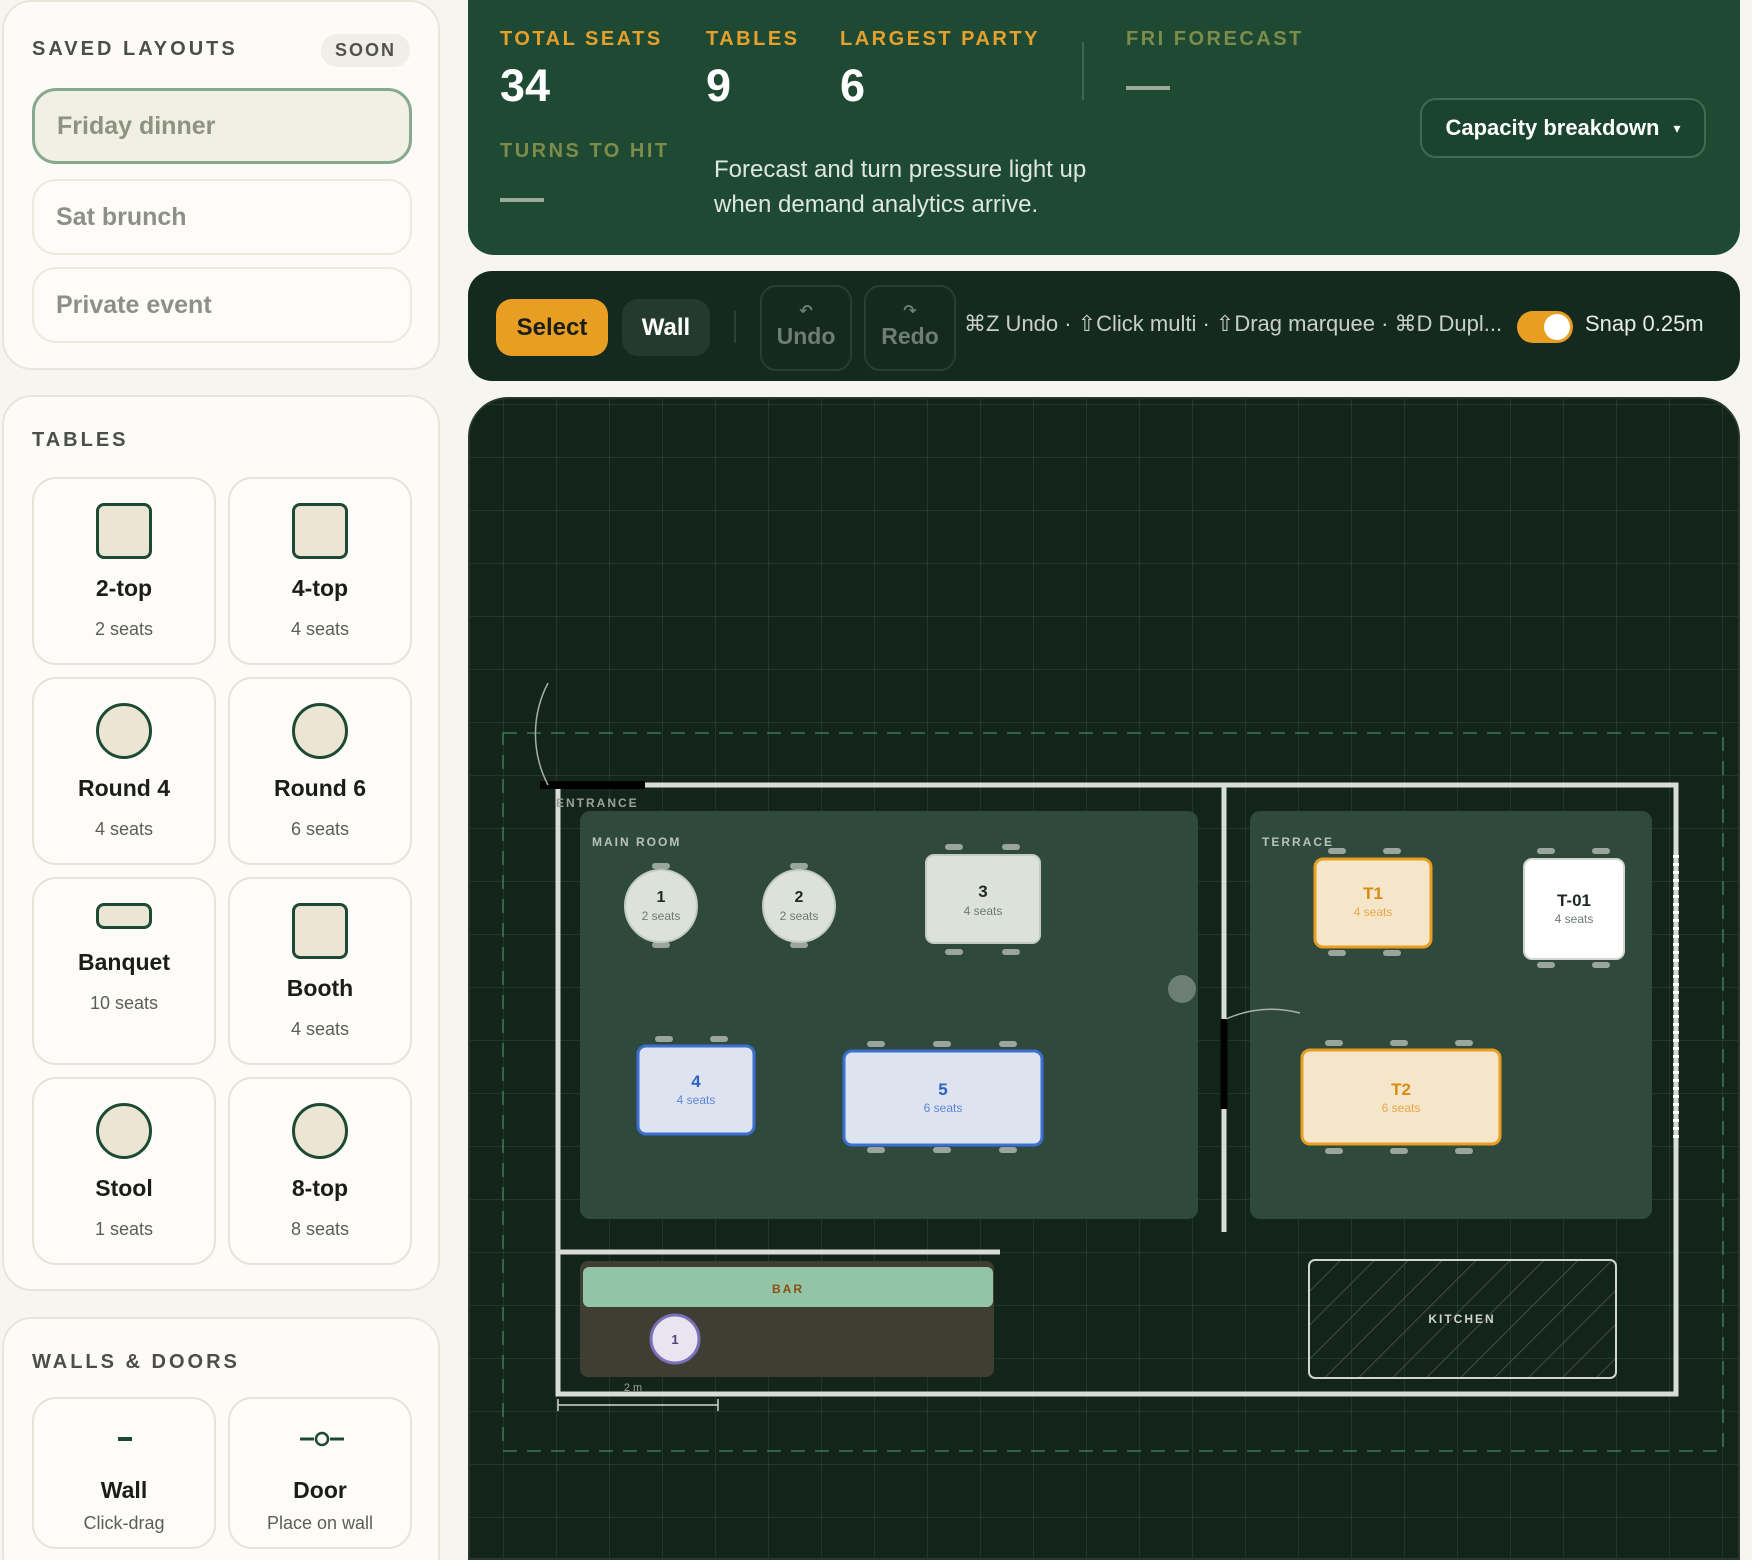 The image size is (1752, 1560). I want to click on toolbar-divider, so click(735, 327).